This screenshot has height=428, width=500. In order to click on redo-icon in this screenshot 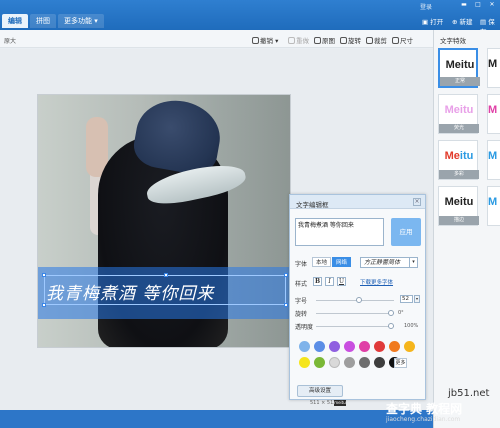, I will do `click(291, 40)`.